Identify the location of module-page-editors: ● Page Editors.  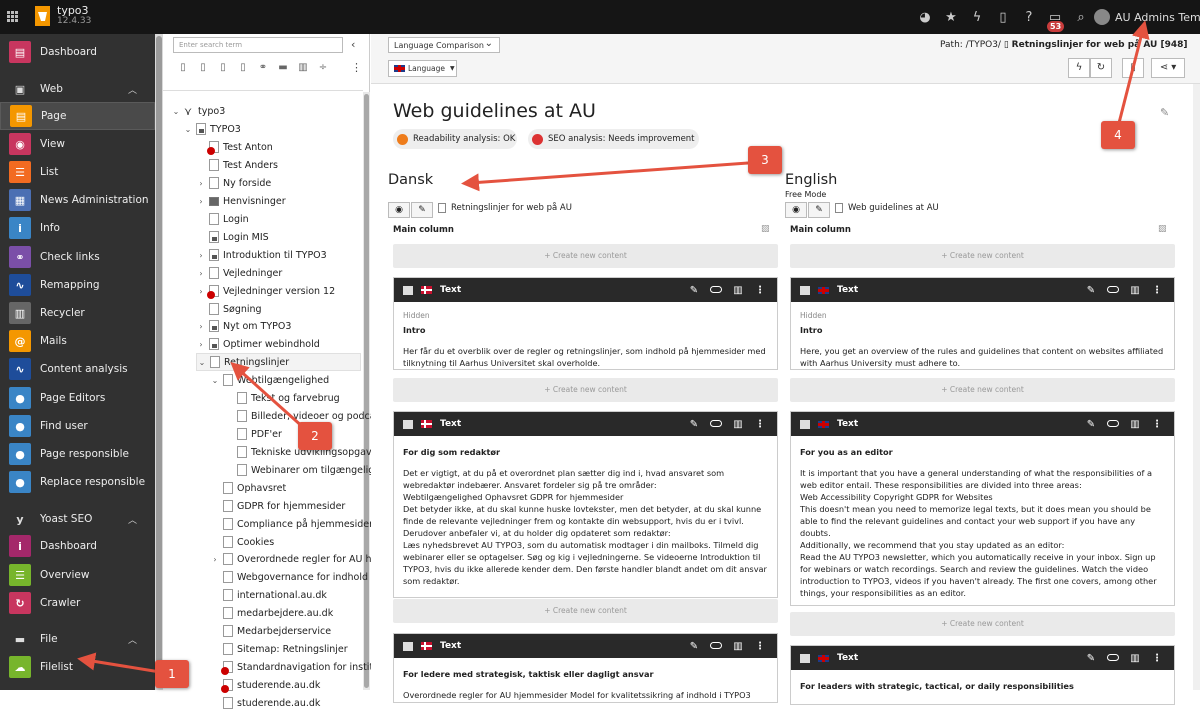
(77, 398).